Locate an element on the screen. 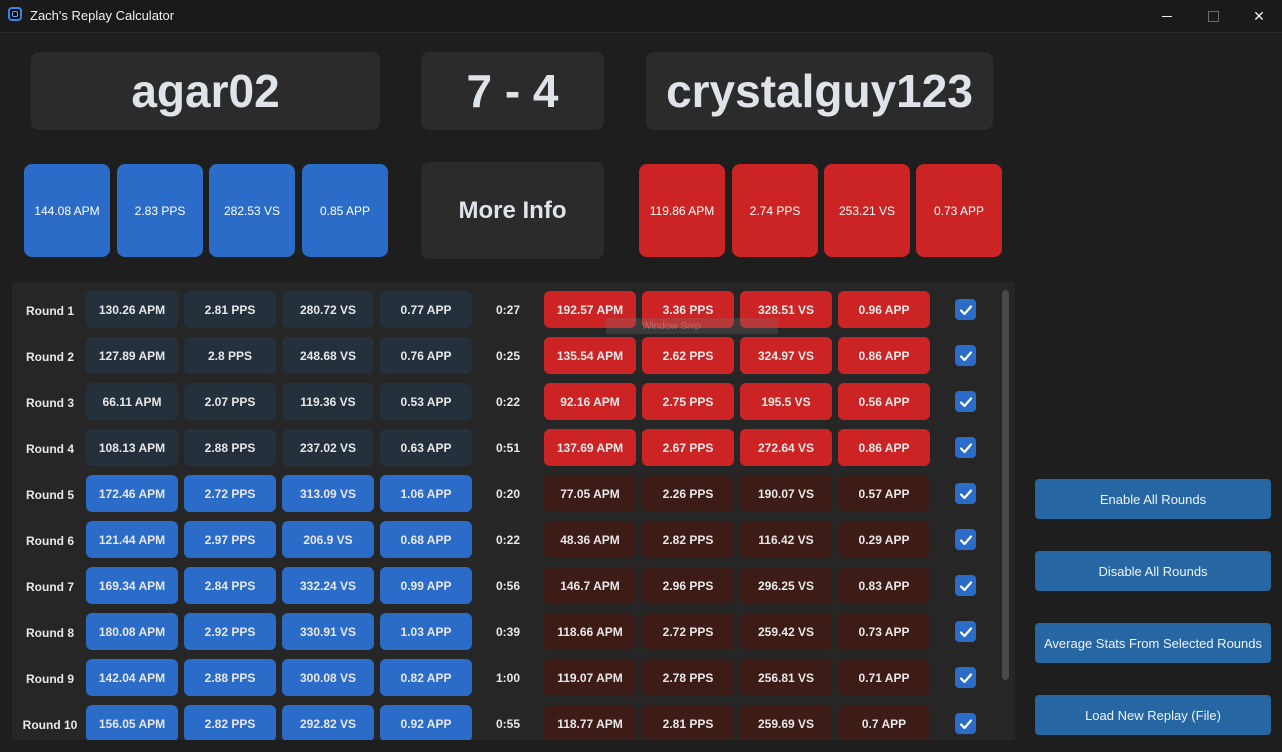 The image size is (1282, 752). round-left-app: 0.82 APP is located at coordinates (426, 677).